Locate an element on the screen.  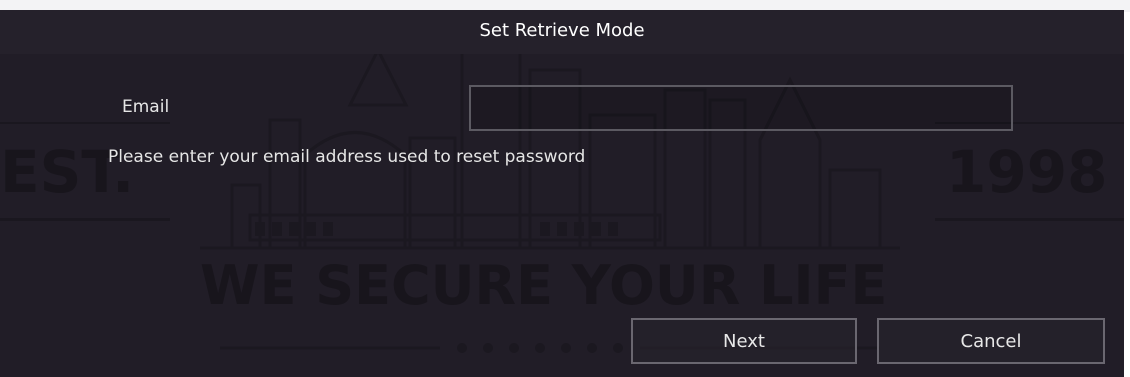
cancel-button-label: Cancel is located at coordinates (991, 341).